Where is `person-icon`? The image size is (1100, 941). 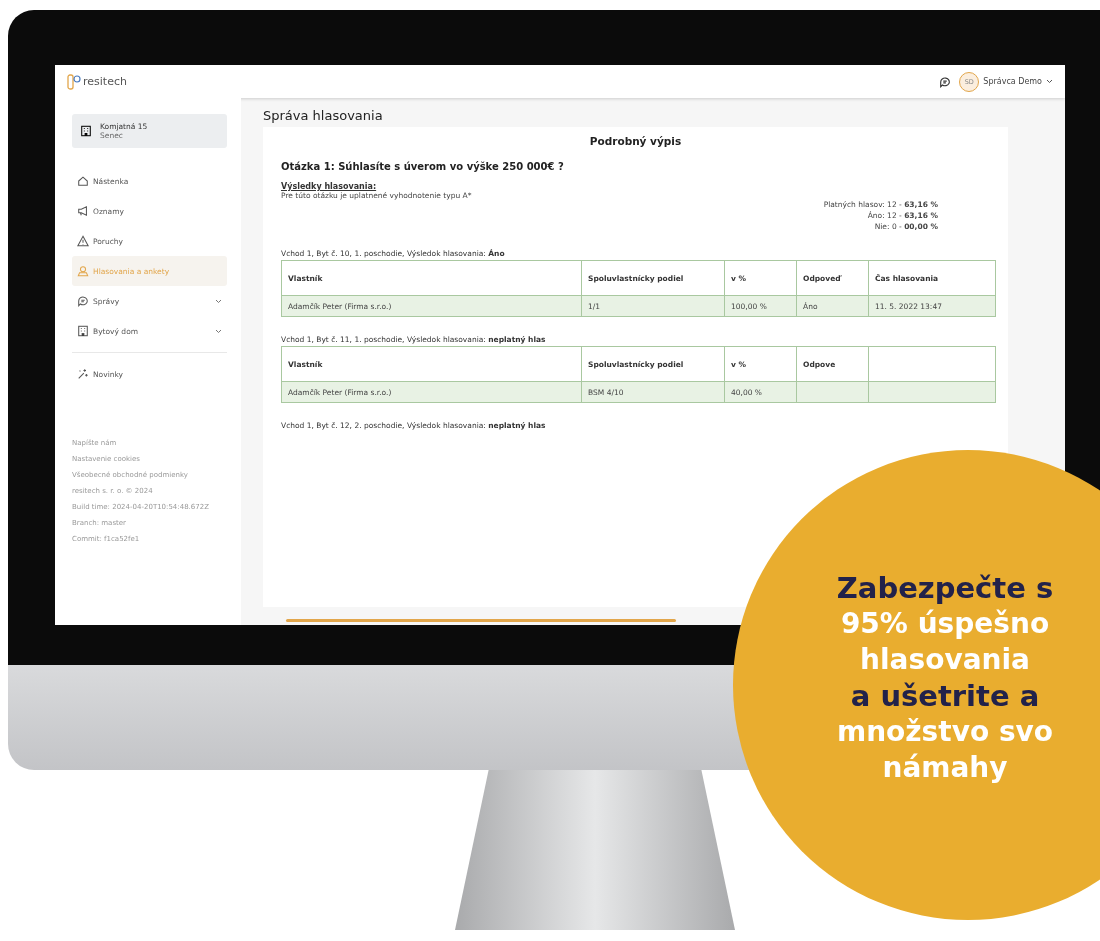
person-icon is located at coordinates (83, 271).